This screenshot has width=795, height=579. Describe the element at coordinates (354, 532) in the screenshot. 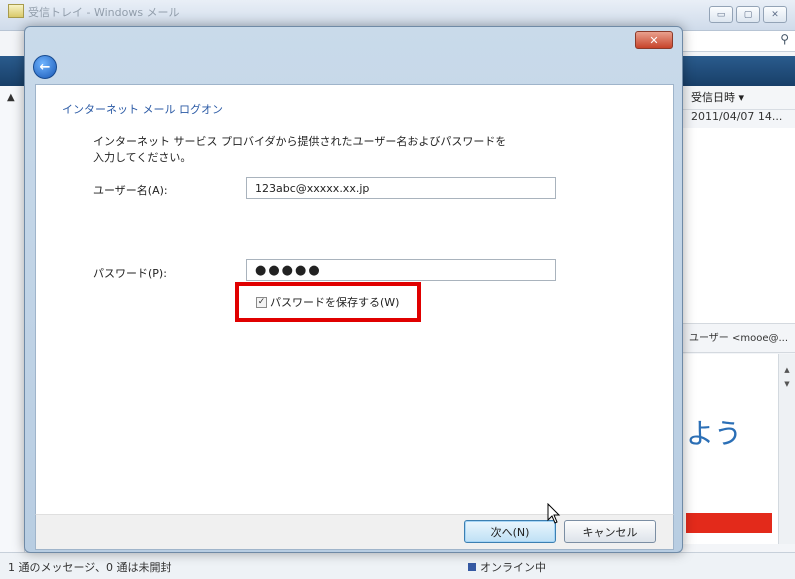

I see `dialog-footer: 次へ(N) キャンセル` at that location.